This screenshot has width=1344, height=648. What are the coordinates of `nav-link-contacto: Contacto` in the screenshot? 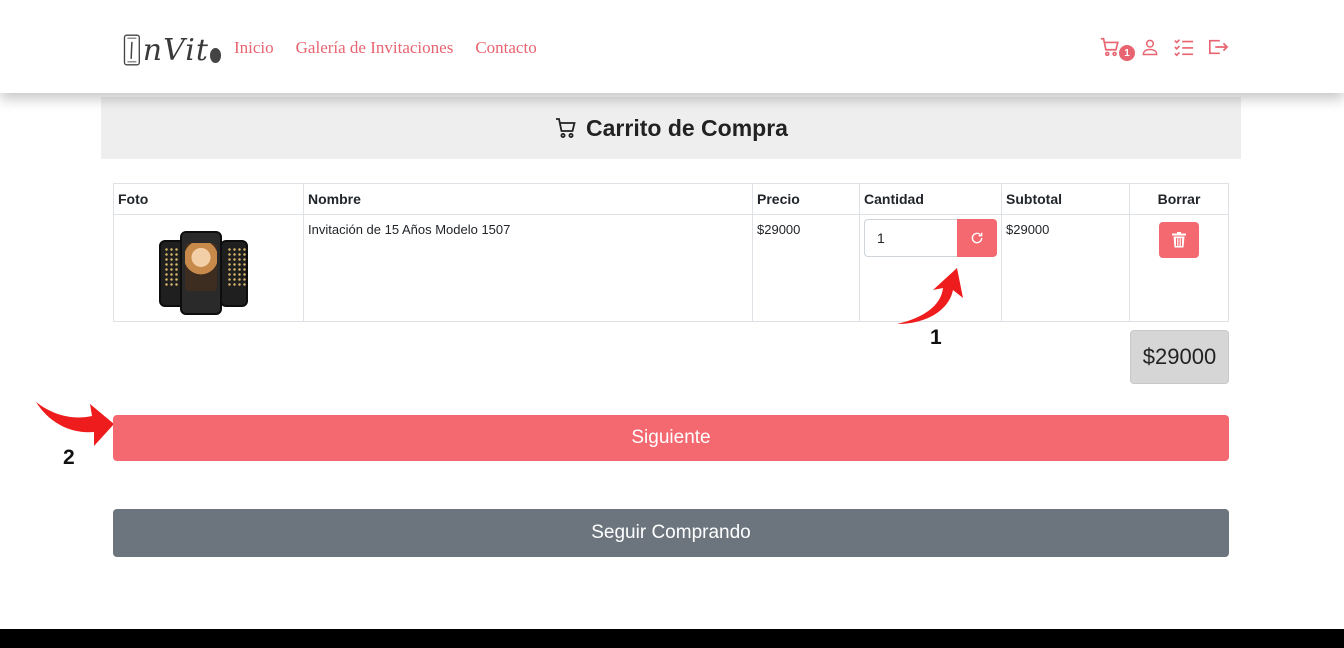 It's located at (505, 48).